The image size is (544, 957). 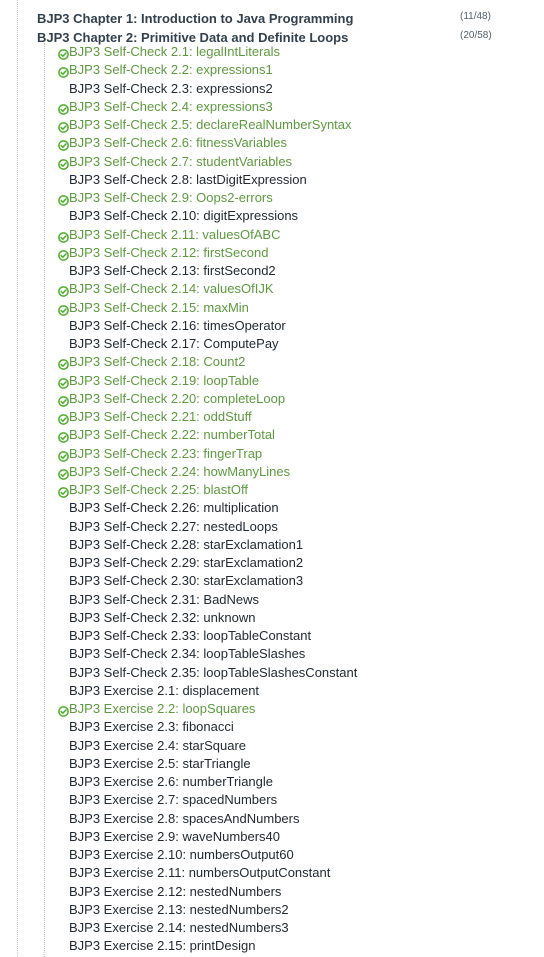 What do you see at coordinates (174, 836) in the screenshot?
I see `problem-label: BJP3 Exercise 2.9: waveNumbers40` at bounding box center [174, 836].